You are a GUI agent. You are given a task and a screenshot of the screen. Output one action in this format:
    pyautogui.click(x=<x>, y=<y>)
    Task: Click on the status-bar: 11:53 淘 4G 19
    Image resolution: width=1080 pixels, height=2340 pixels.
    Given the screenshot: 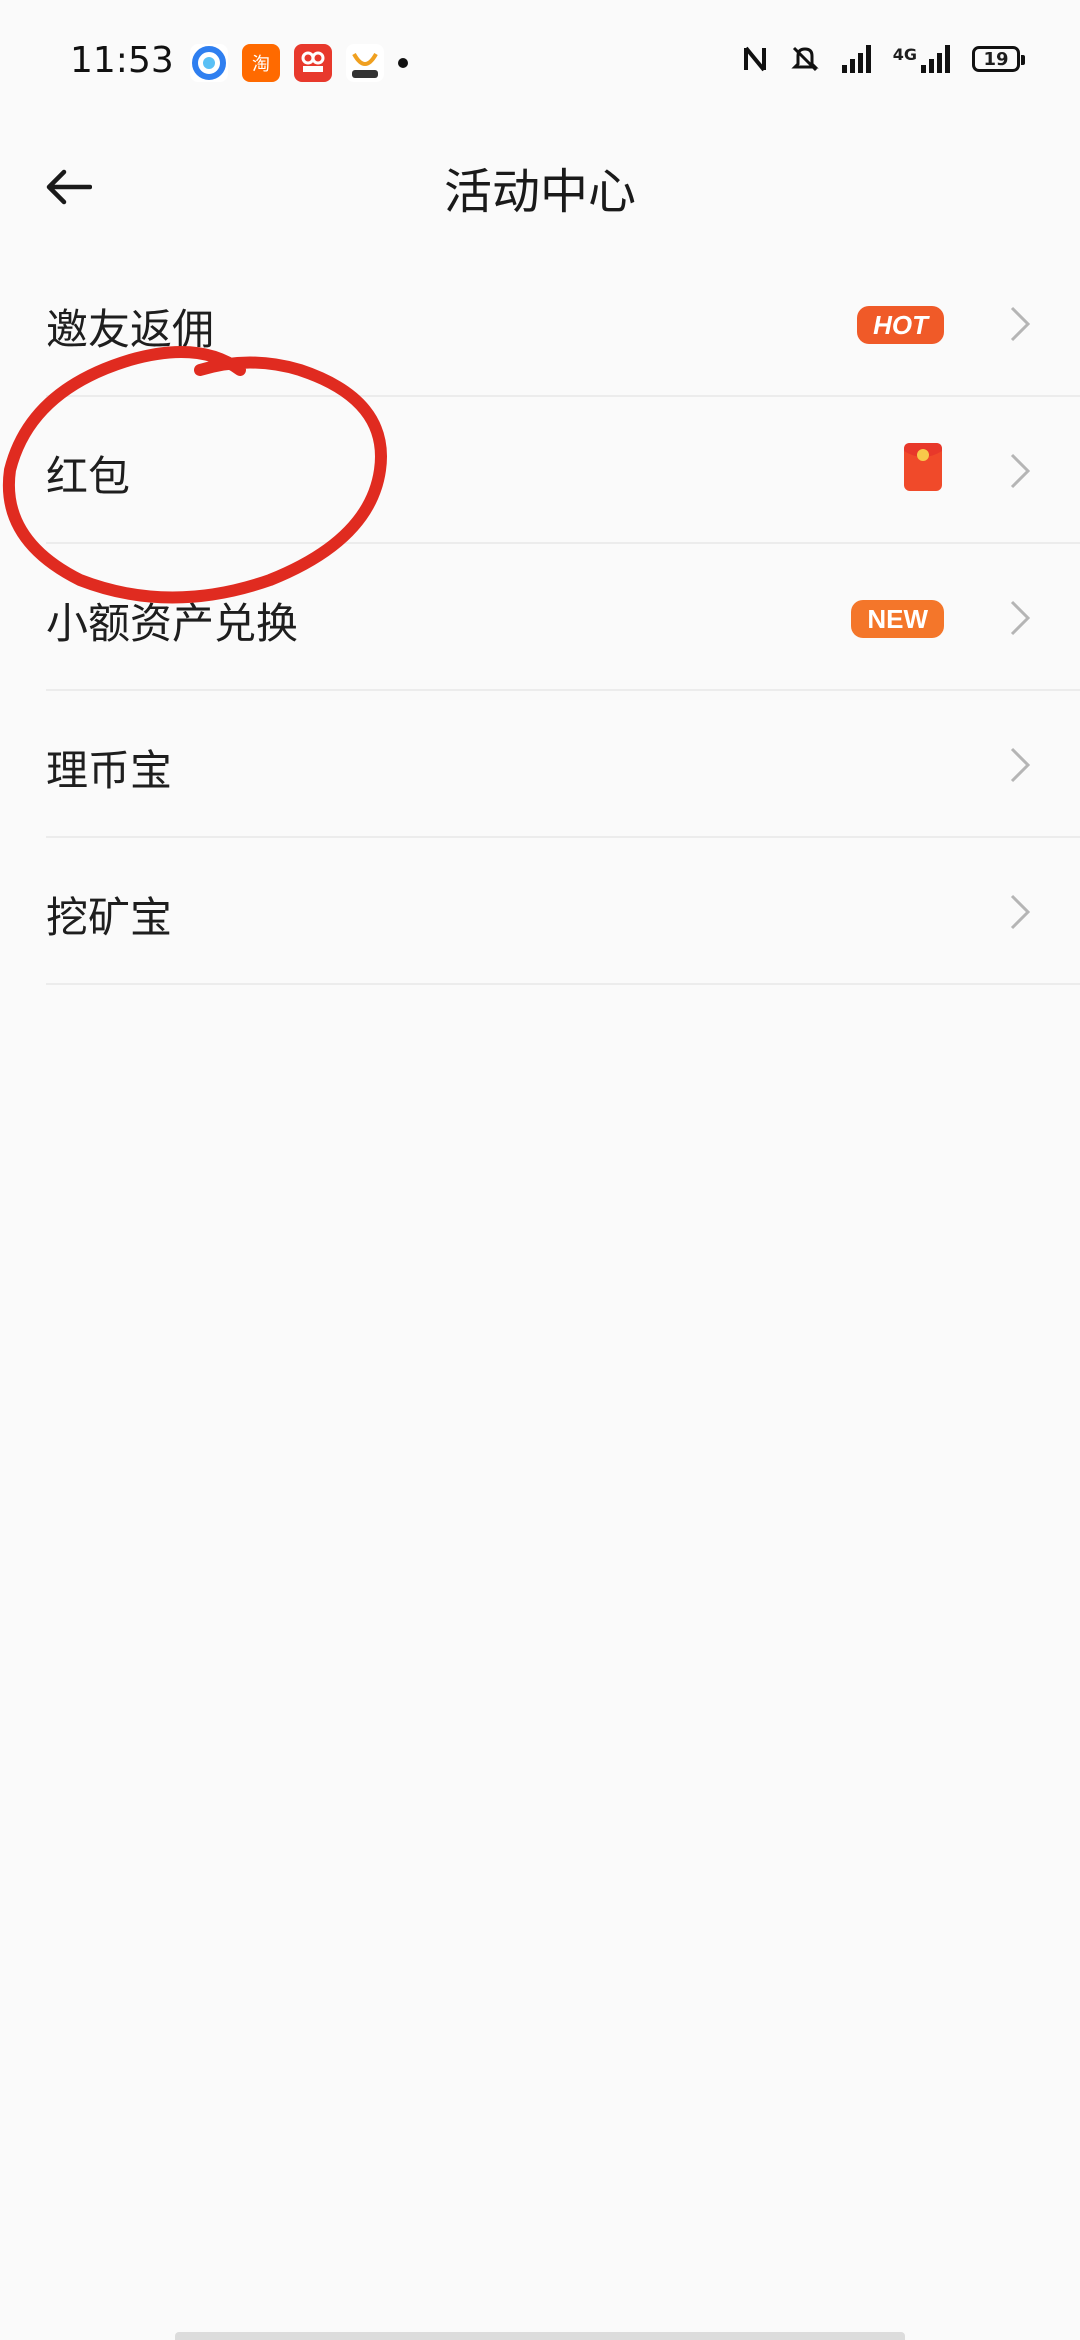 What is the action you would take?
    pyautogui.click(x=540, y=65)
    